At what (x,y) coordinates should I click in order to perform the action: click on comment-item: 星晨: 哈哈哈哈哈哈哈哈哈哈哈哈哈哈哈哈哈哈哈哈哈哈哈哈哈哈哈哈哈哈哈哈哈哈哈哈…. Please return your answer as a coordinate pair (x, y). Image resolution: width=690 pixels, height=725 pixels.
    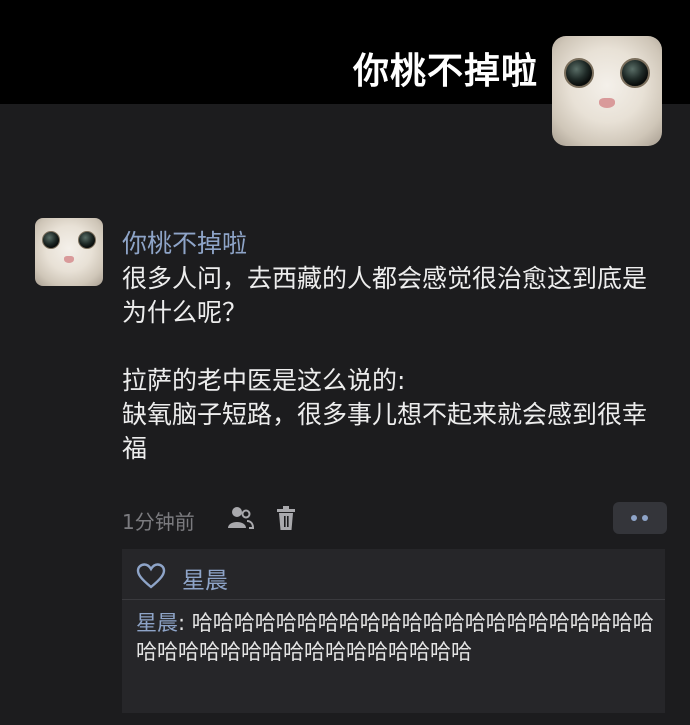
    Looking at the image, I should click on (398, 638).